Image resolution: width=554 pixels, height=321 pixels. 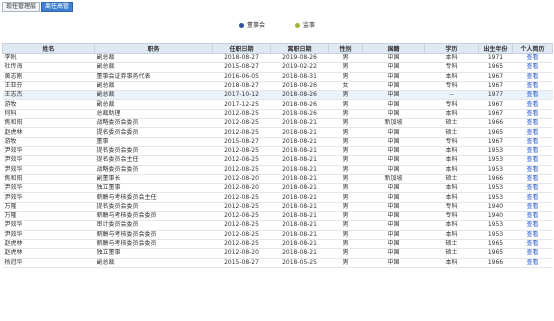 I want to click on table-row: 焦和阳 副董事长 2012-08-20 2018-08-21 男新加坡 硕士 1966 查看, so click(x=277, y=179).